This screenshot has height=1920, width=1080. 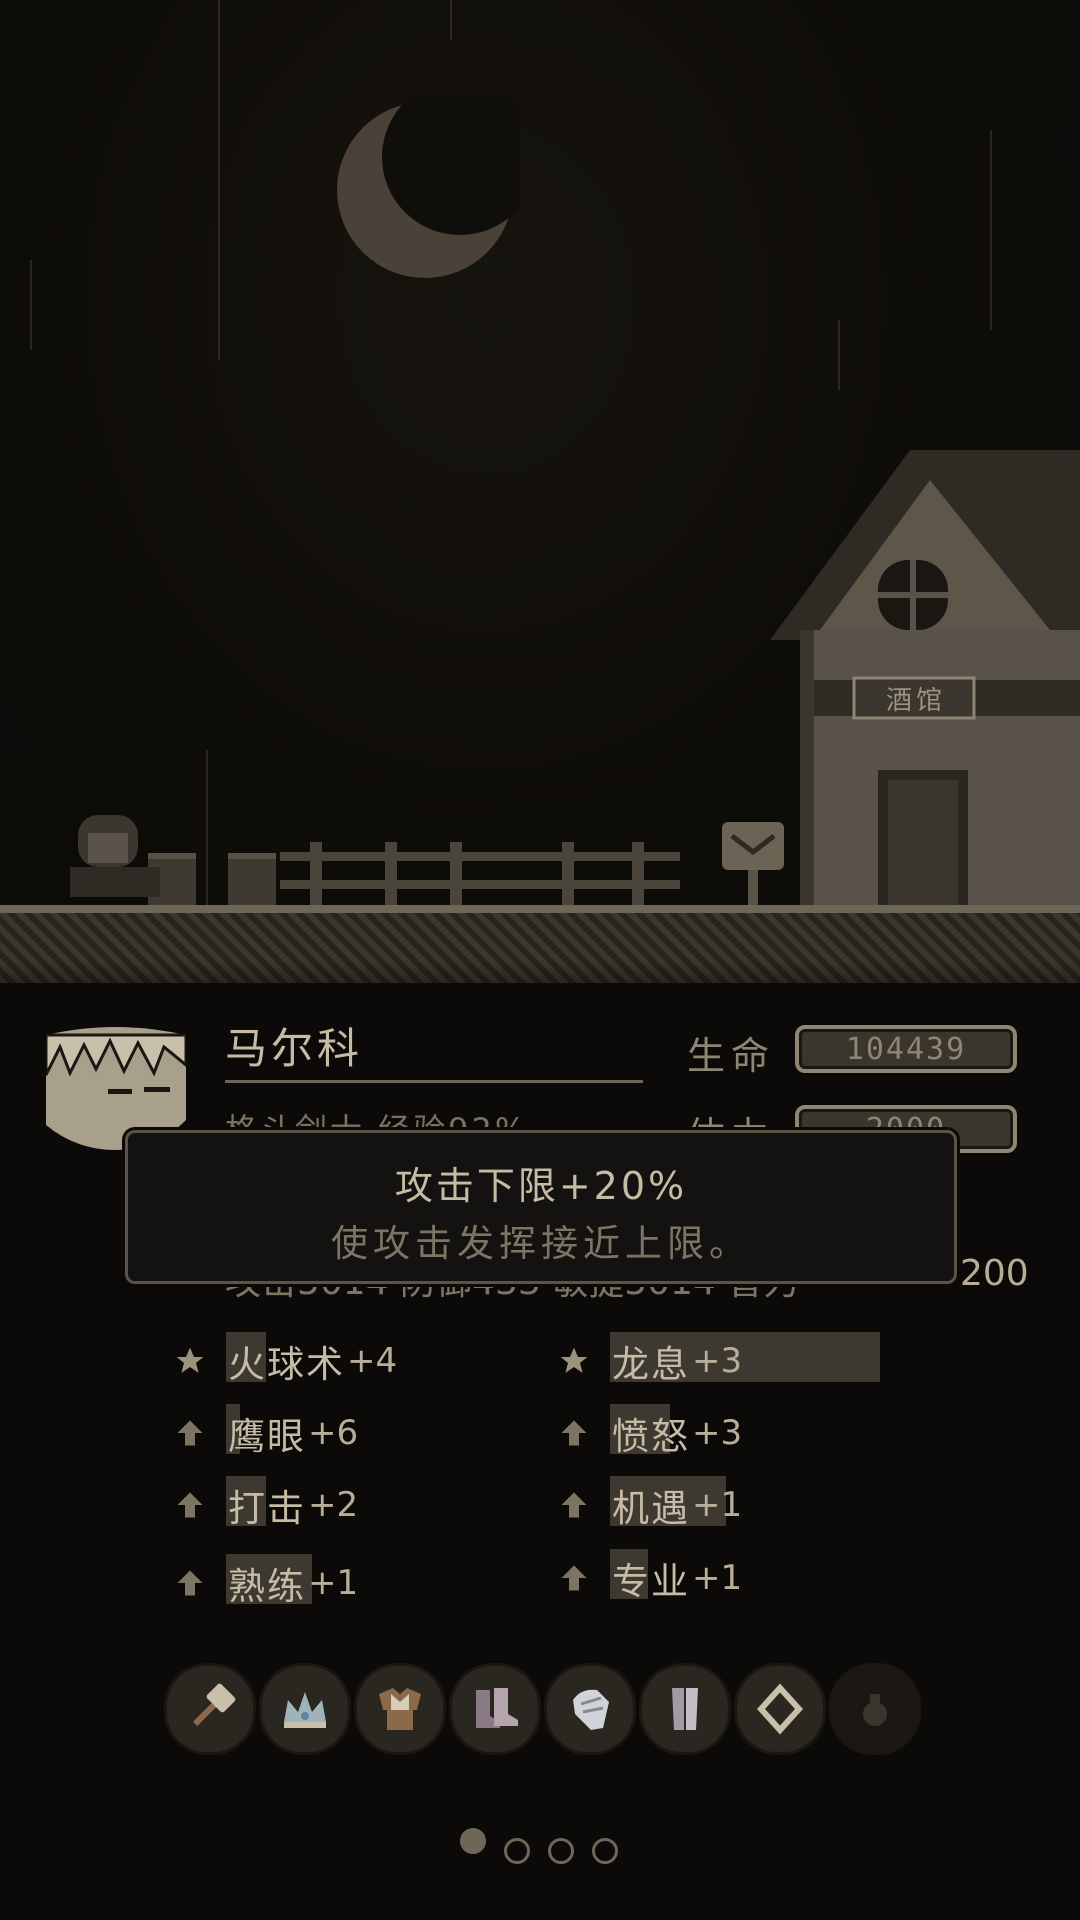 I want to click on moon-icon, so click(x=428, y=186).